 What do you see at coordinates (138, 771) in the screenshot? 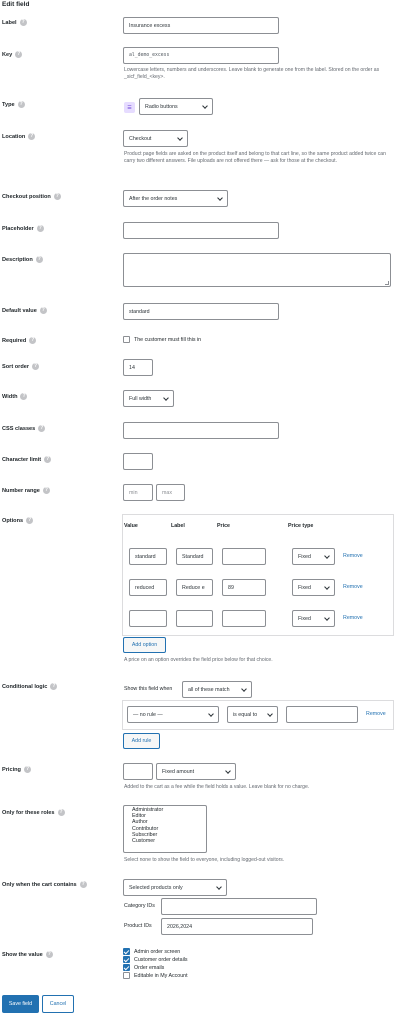
I see `pricing-amount-input` at bounding box center [138, 771].